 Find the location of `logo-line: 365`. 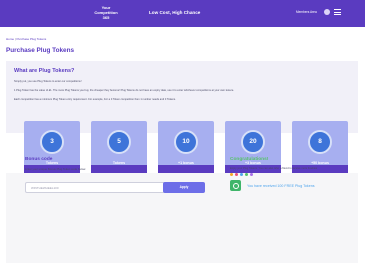

logo-line: 365 is located at coordinates (106, 17).